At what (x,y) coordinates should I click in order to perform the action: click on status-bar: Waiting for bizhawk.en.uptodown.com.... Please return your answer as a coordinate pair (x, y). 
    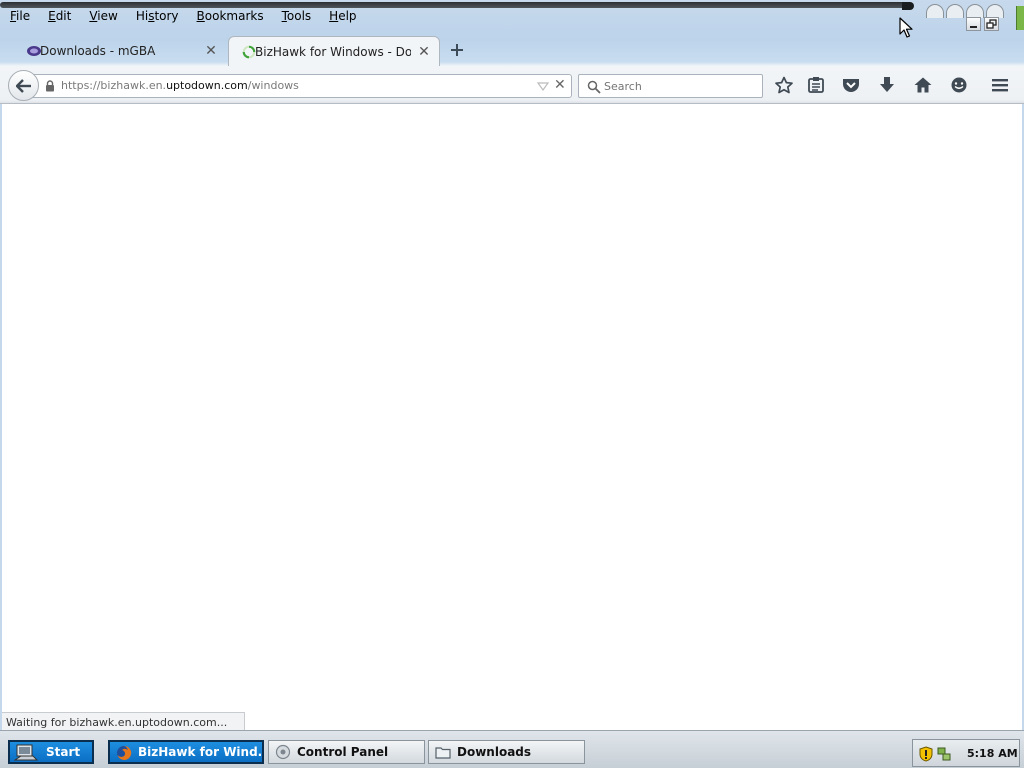
    Looking at the image, I should click on (123, 721).